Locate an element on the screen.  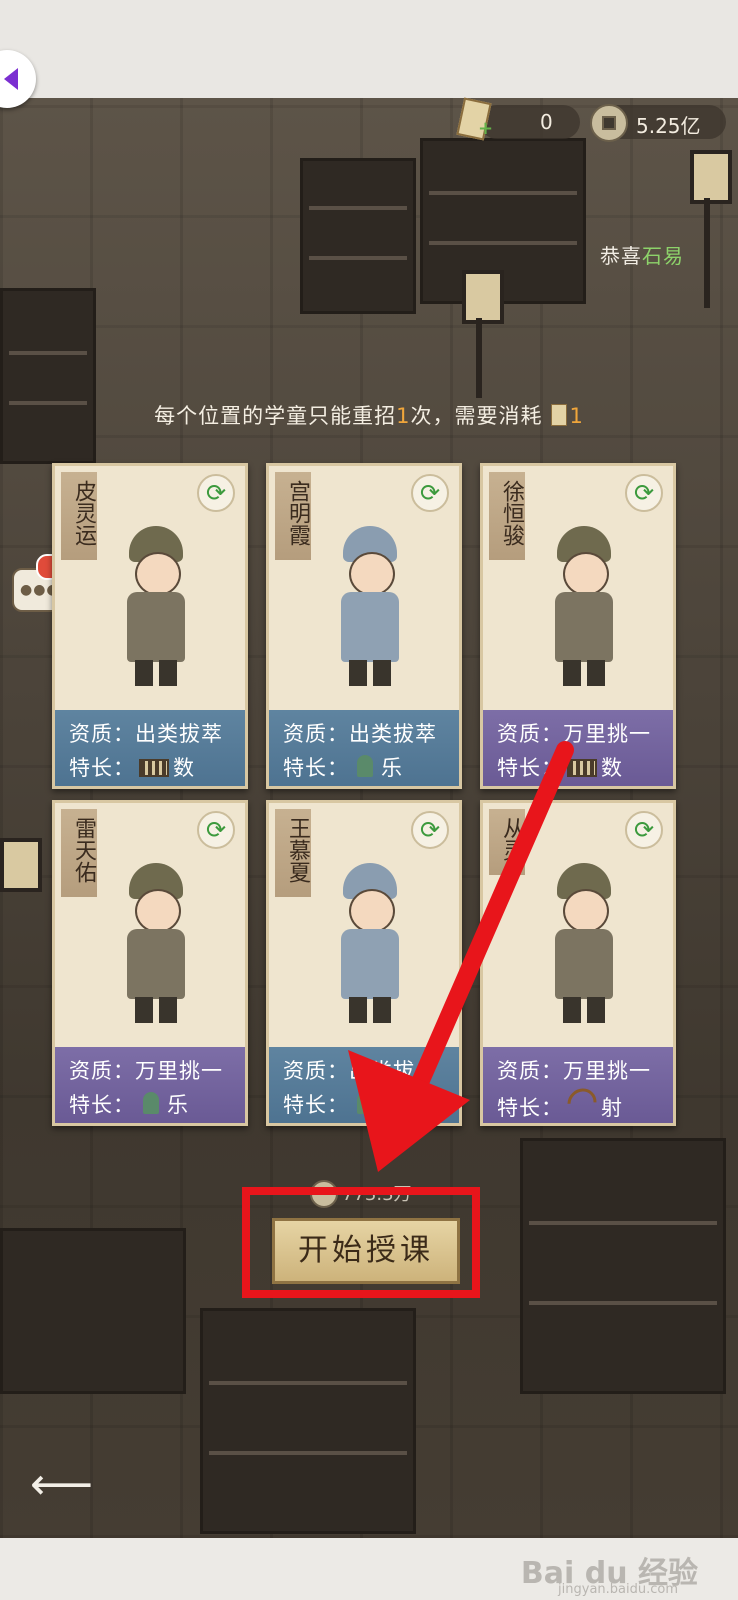
student-stats: 资质：出类拔 特长： is located at coordinates (364, 1085).